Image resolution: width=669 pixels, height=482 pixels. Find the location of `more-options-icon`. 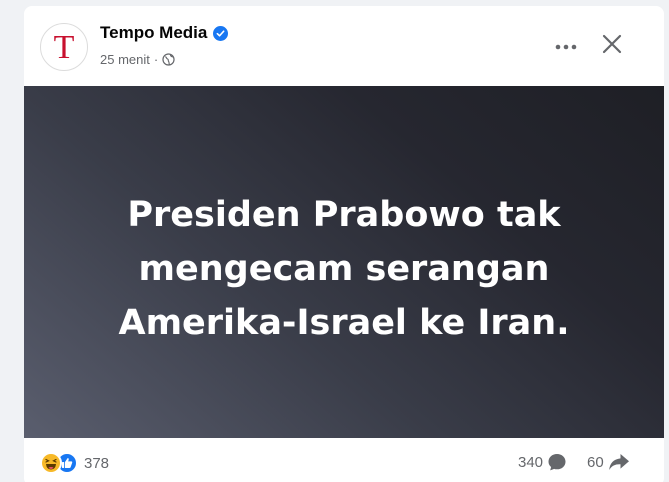

more-options-icon is located at coordinates (566, 46).